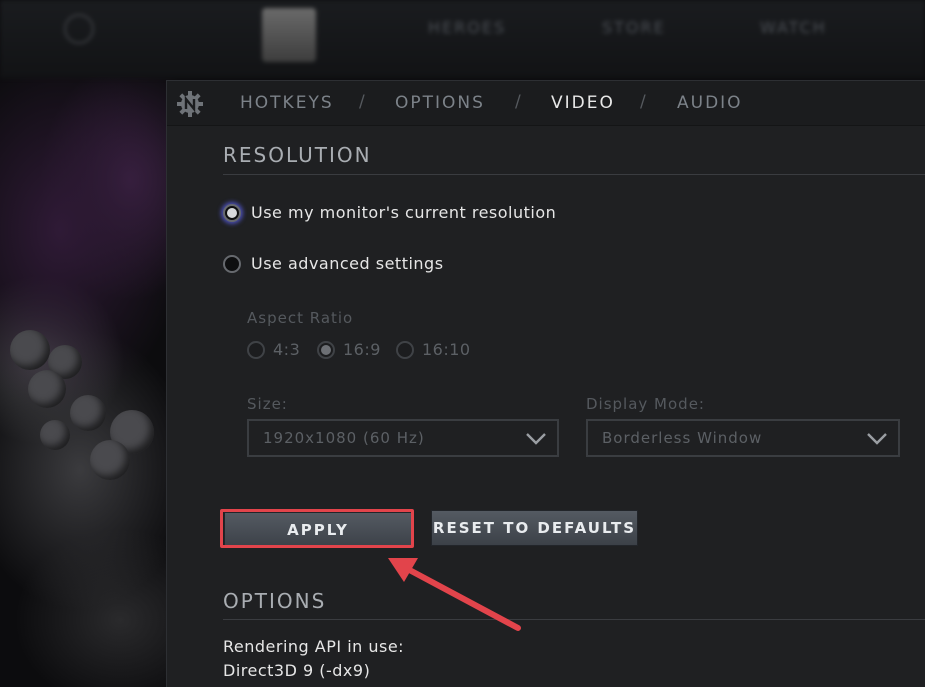 Image resolution: width=925 pixels, height=687 pixels. What do you see at coordinates (318, 530) in the screenshot?
I see `apply-button: APPLY` at bounding box center [318, 530].